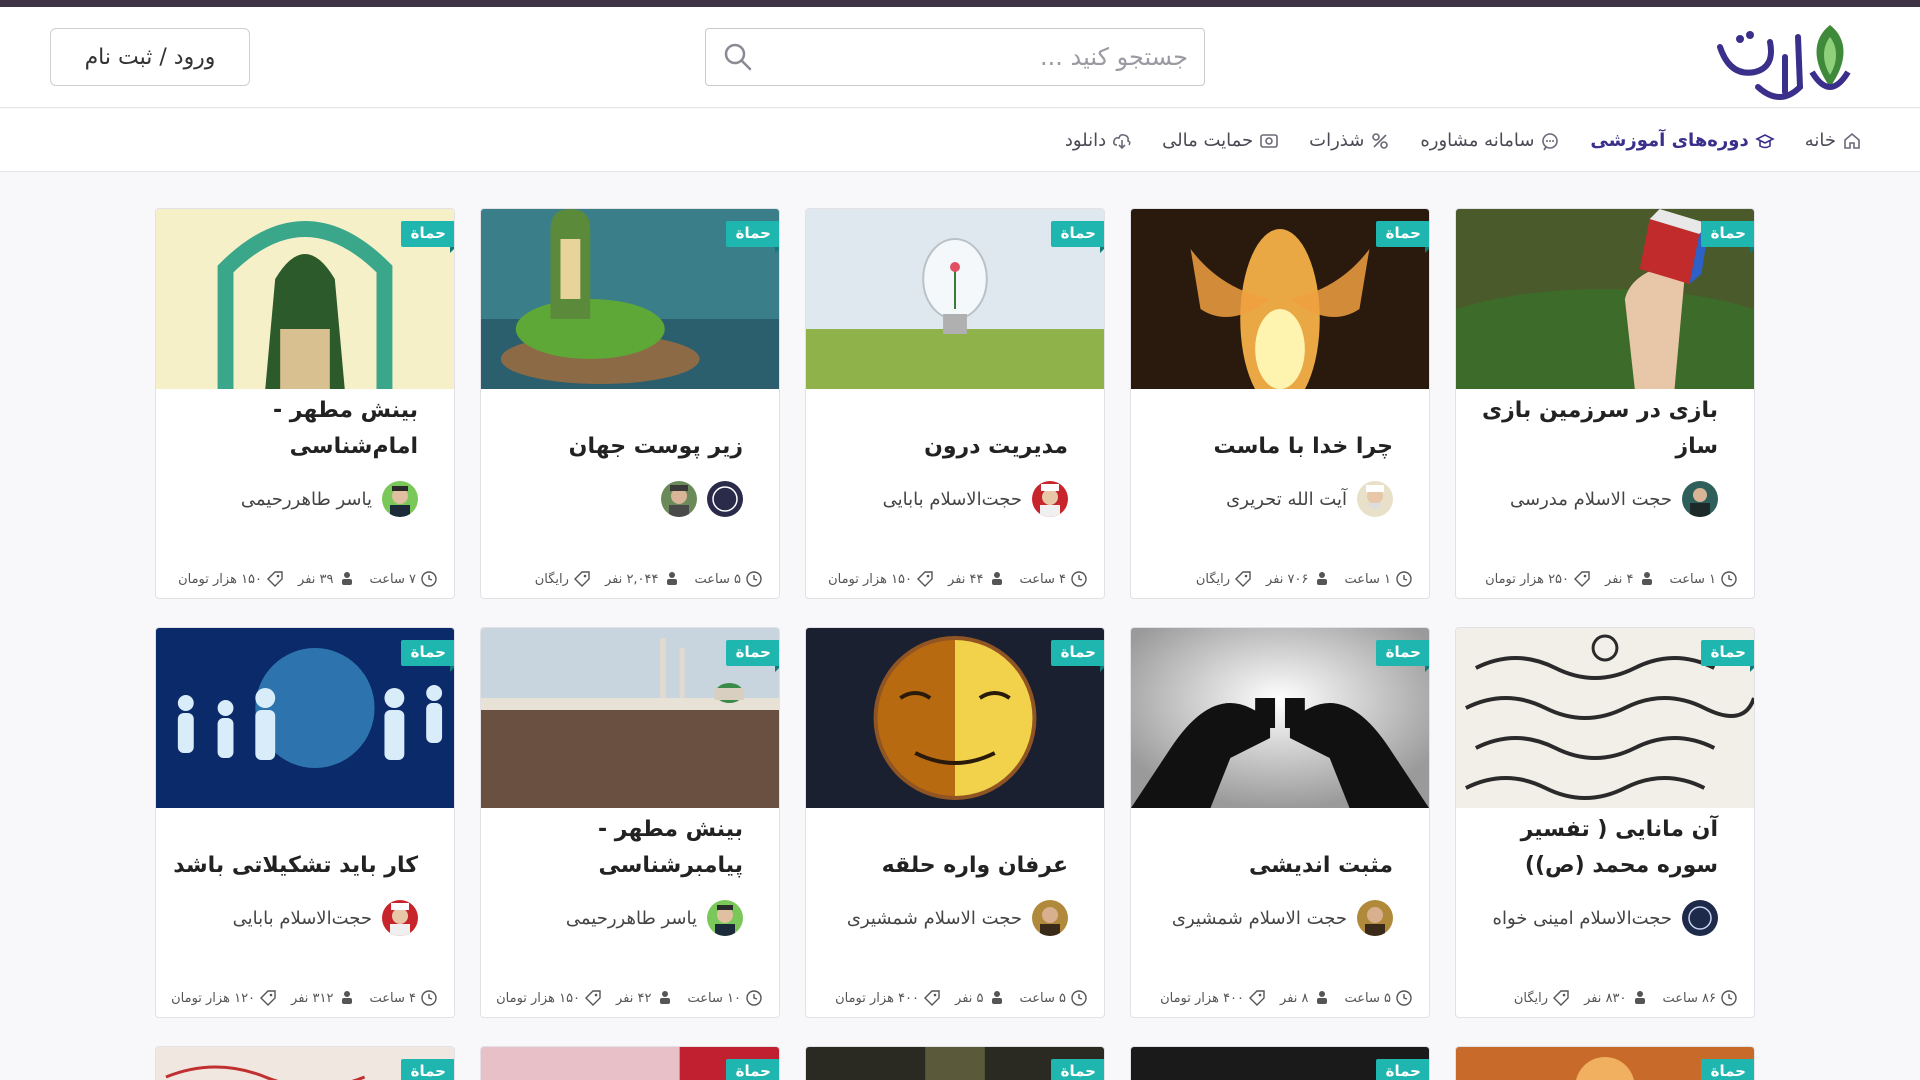 The height and width of the screenshot is (1080, 1920). I want to click on course-author: حجت‌الاسلام امینی خواه, so click(1605, 918).